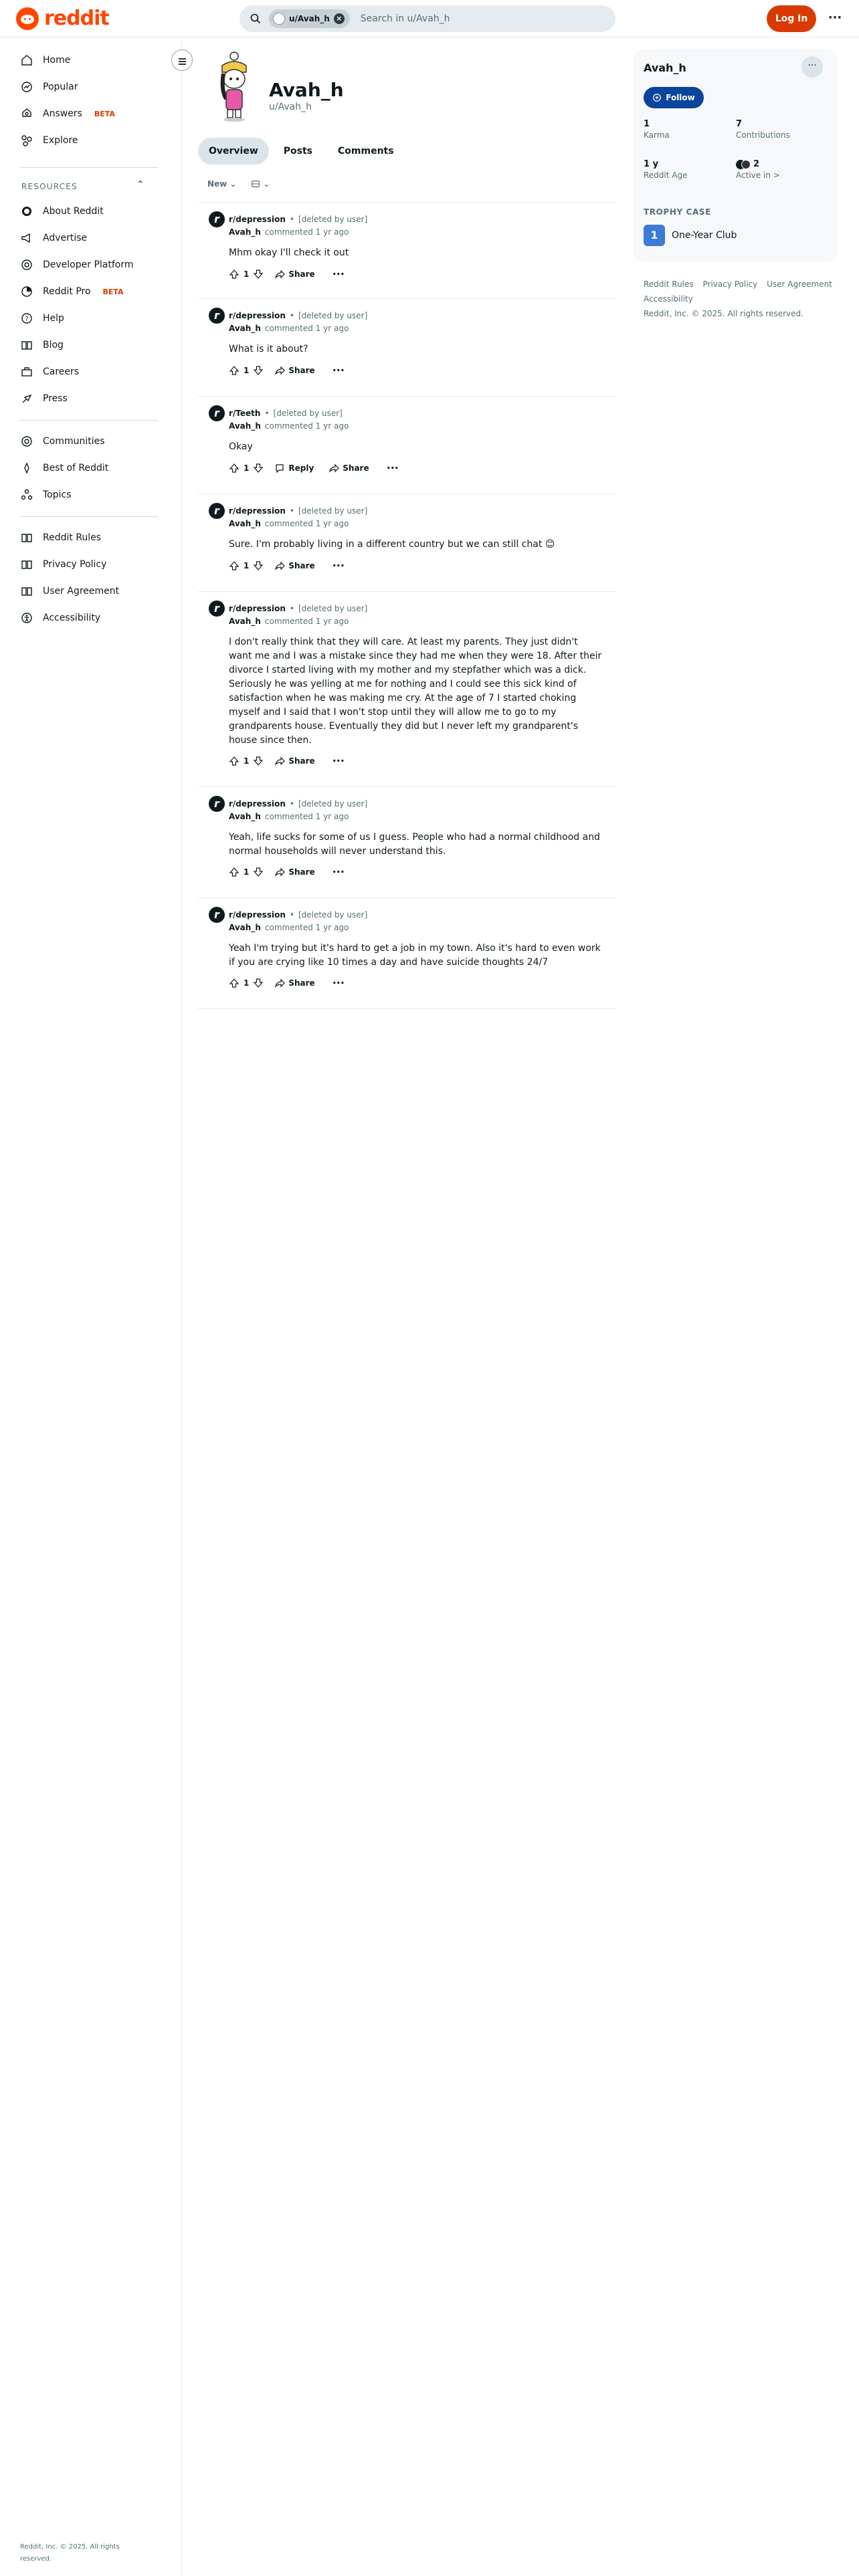 The image size is (859, 2576). Describe the element at coordinates (94, 345) in the screenshot. I see `sidebar-item-blog: Blog` at that location.